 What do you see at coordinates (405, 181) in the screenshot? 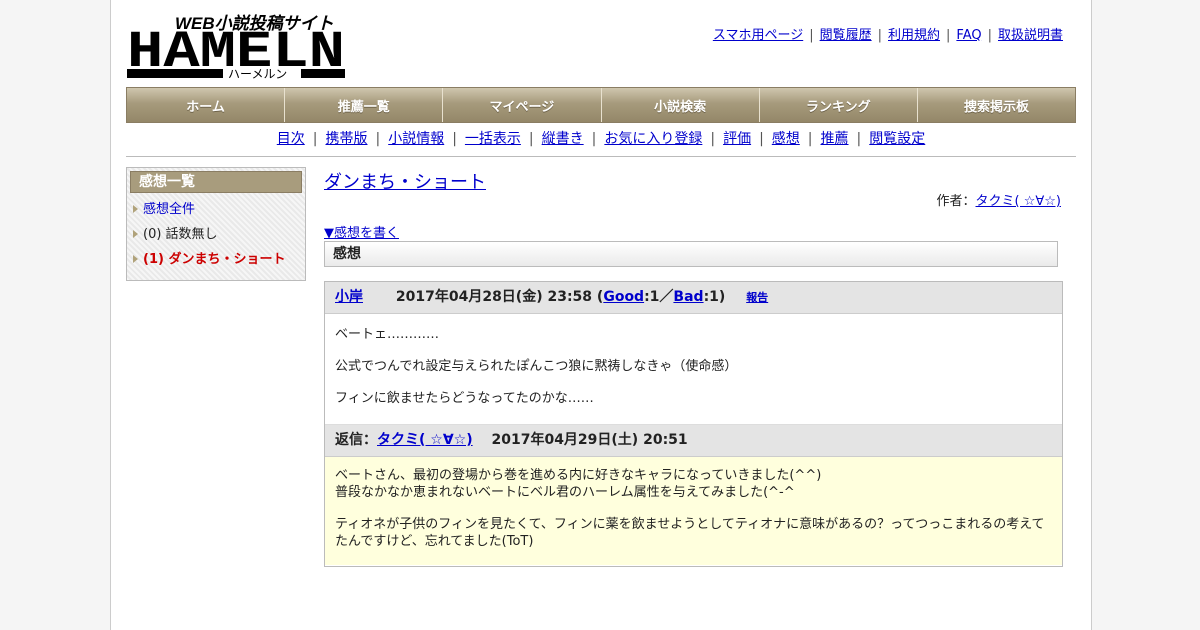
I see `novel-title-link: ダンまち・ショート` at bounding box center [405, 181].